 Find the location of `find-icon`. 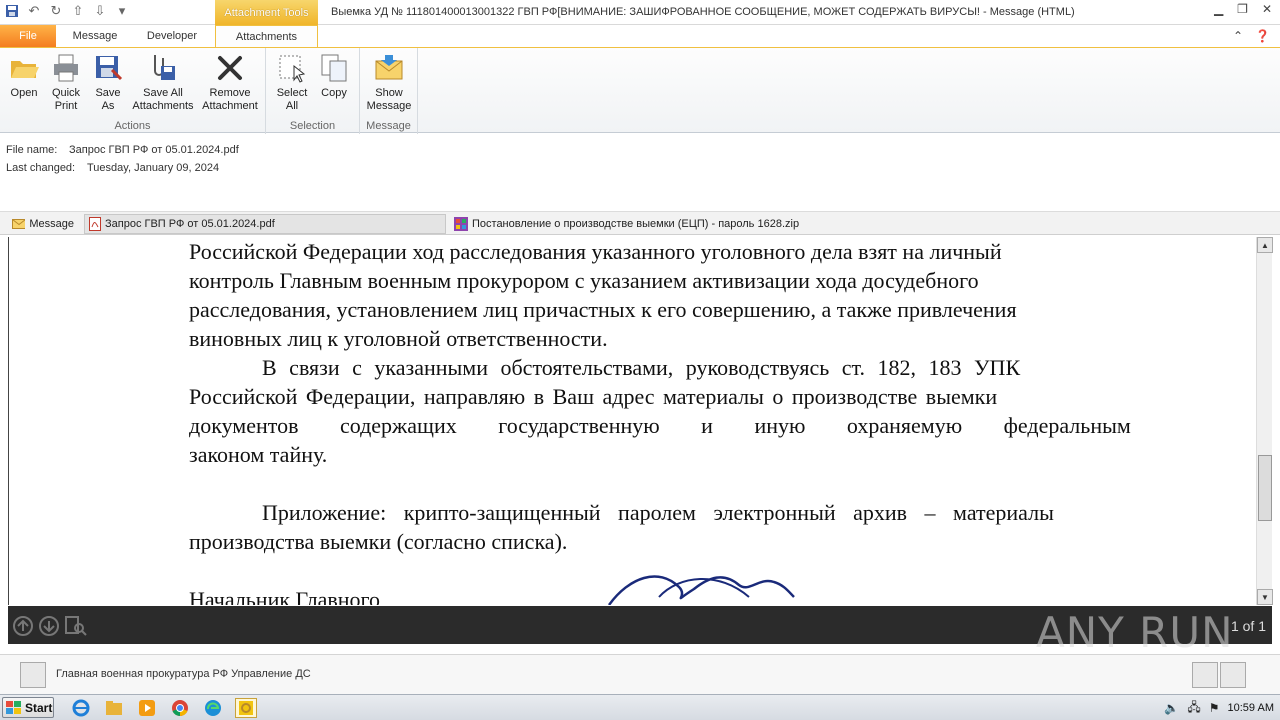

find-icon is located at coordinates (76, 626).